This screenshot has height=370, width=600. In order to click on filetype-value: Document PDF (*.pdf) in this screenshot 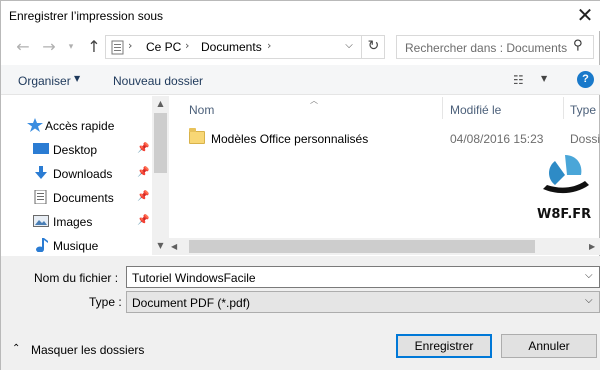, I will do `click(191, 303)`.